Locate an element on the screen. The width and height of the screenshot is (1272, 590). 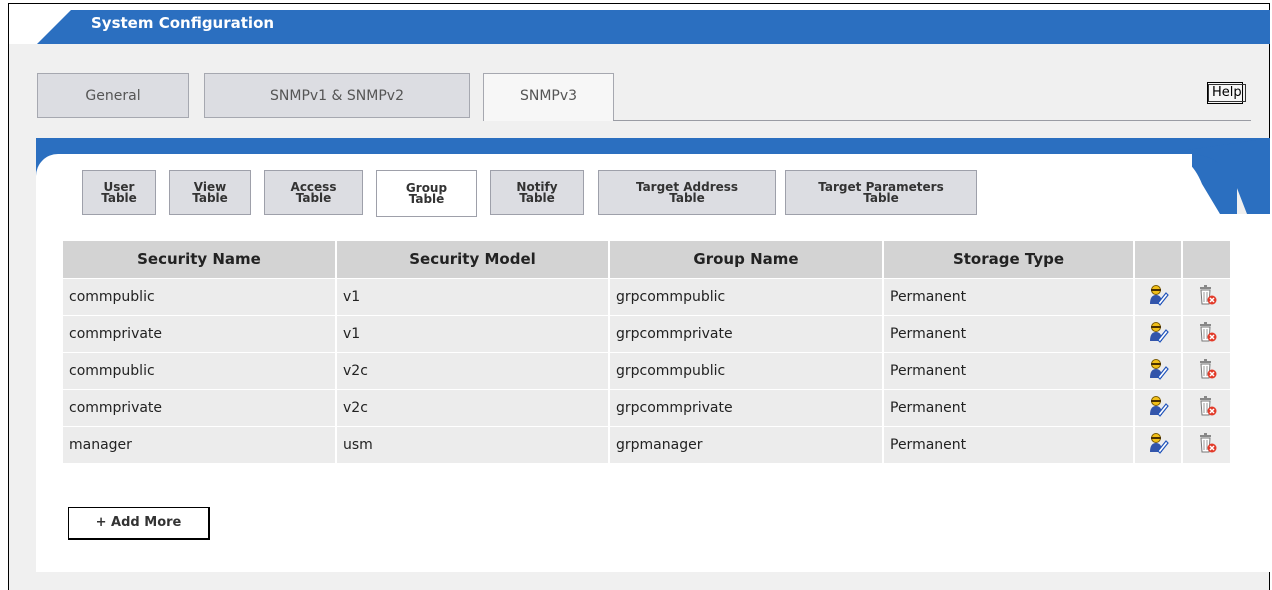
table-row: commprivate v1 grpcommprivate Permanent is located at coordinates (646, 333).